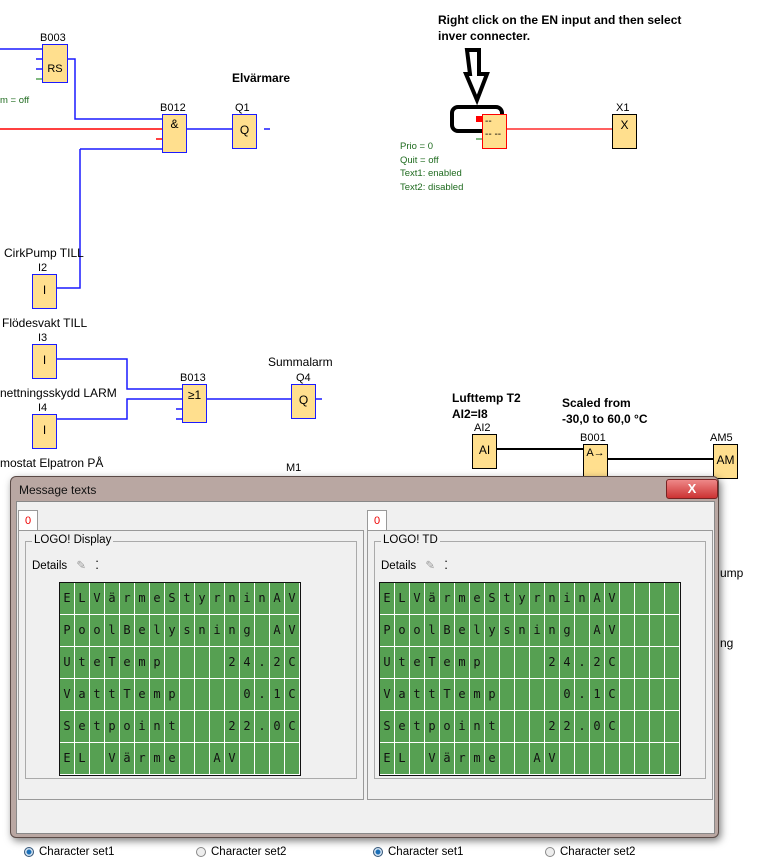  I want to click on analog-input-block: AI, so click(484, 451).